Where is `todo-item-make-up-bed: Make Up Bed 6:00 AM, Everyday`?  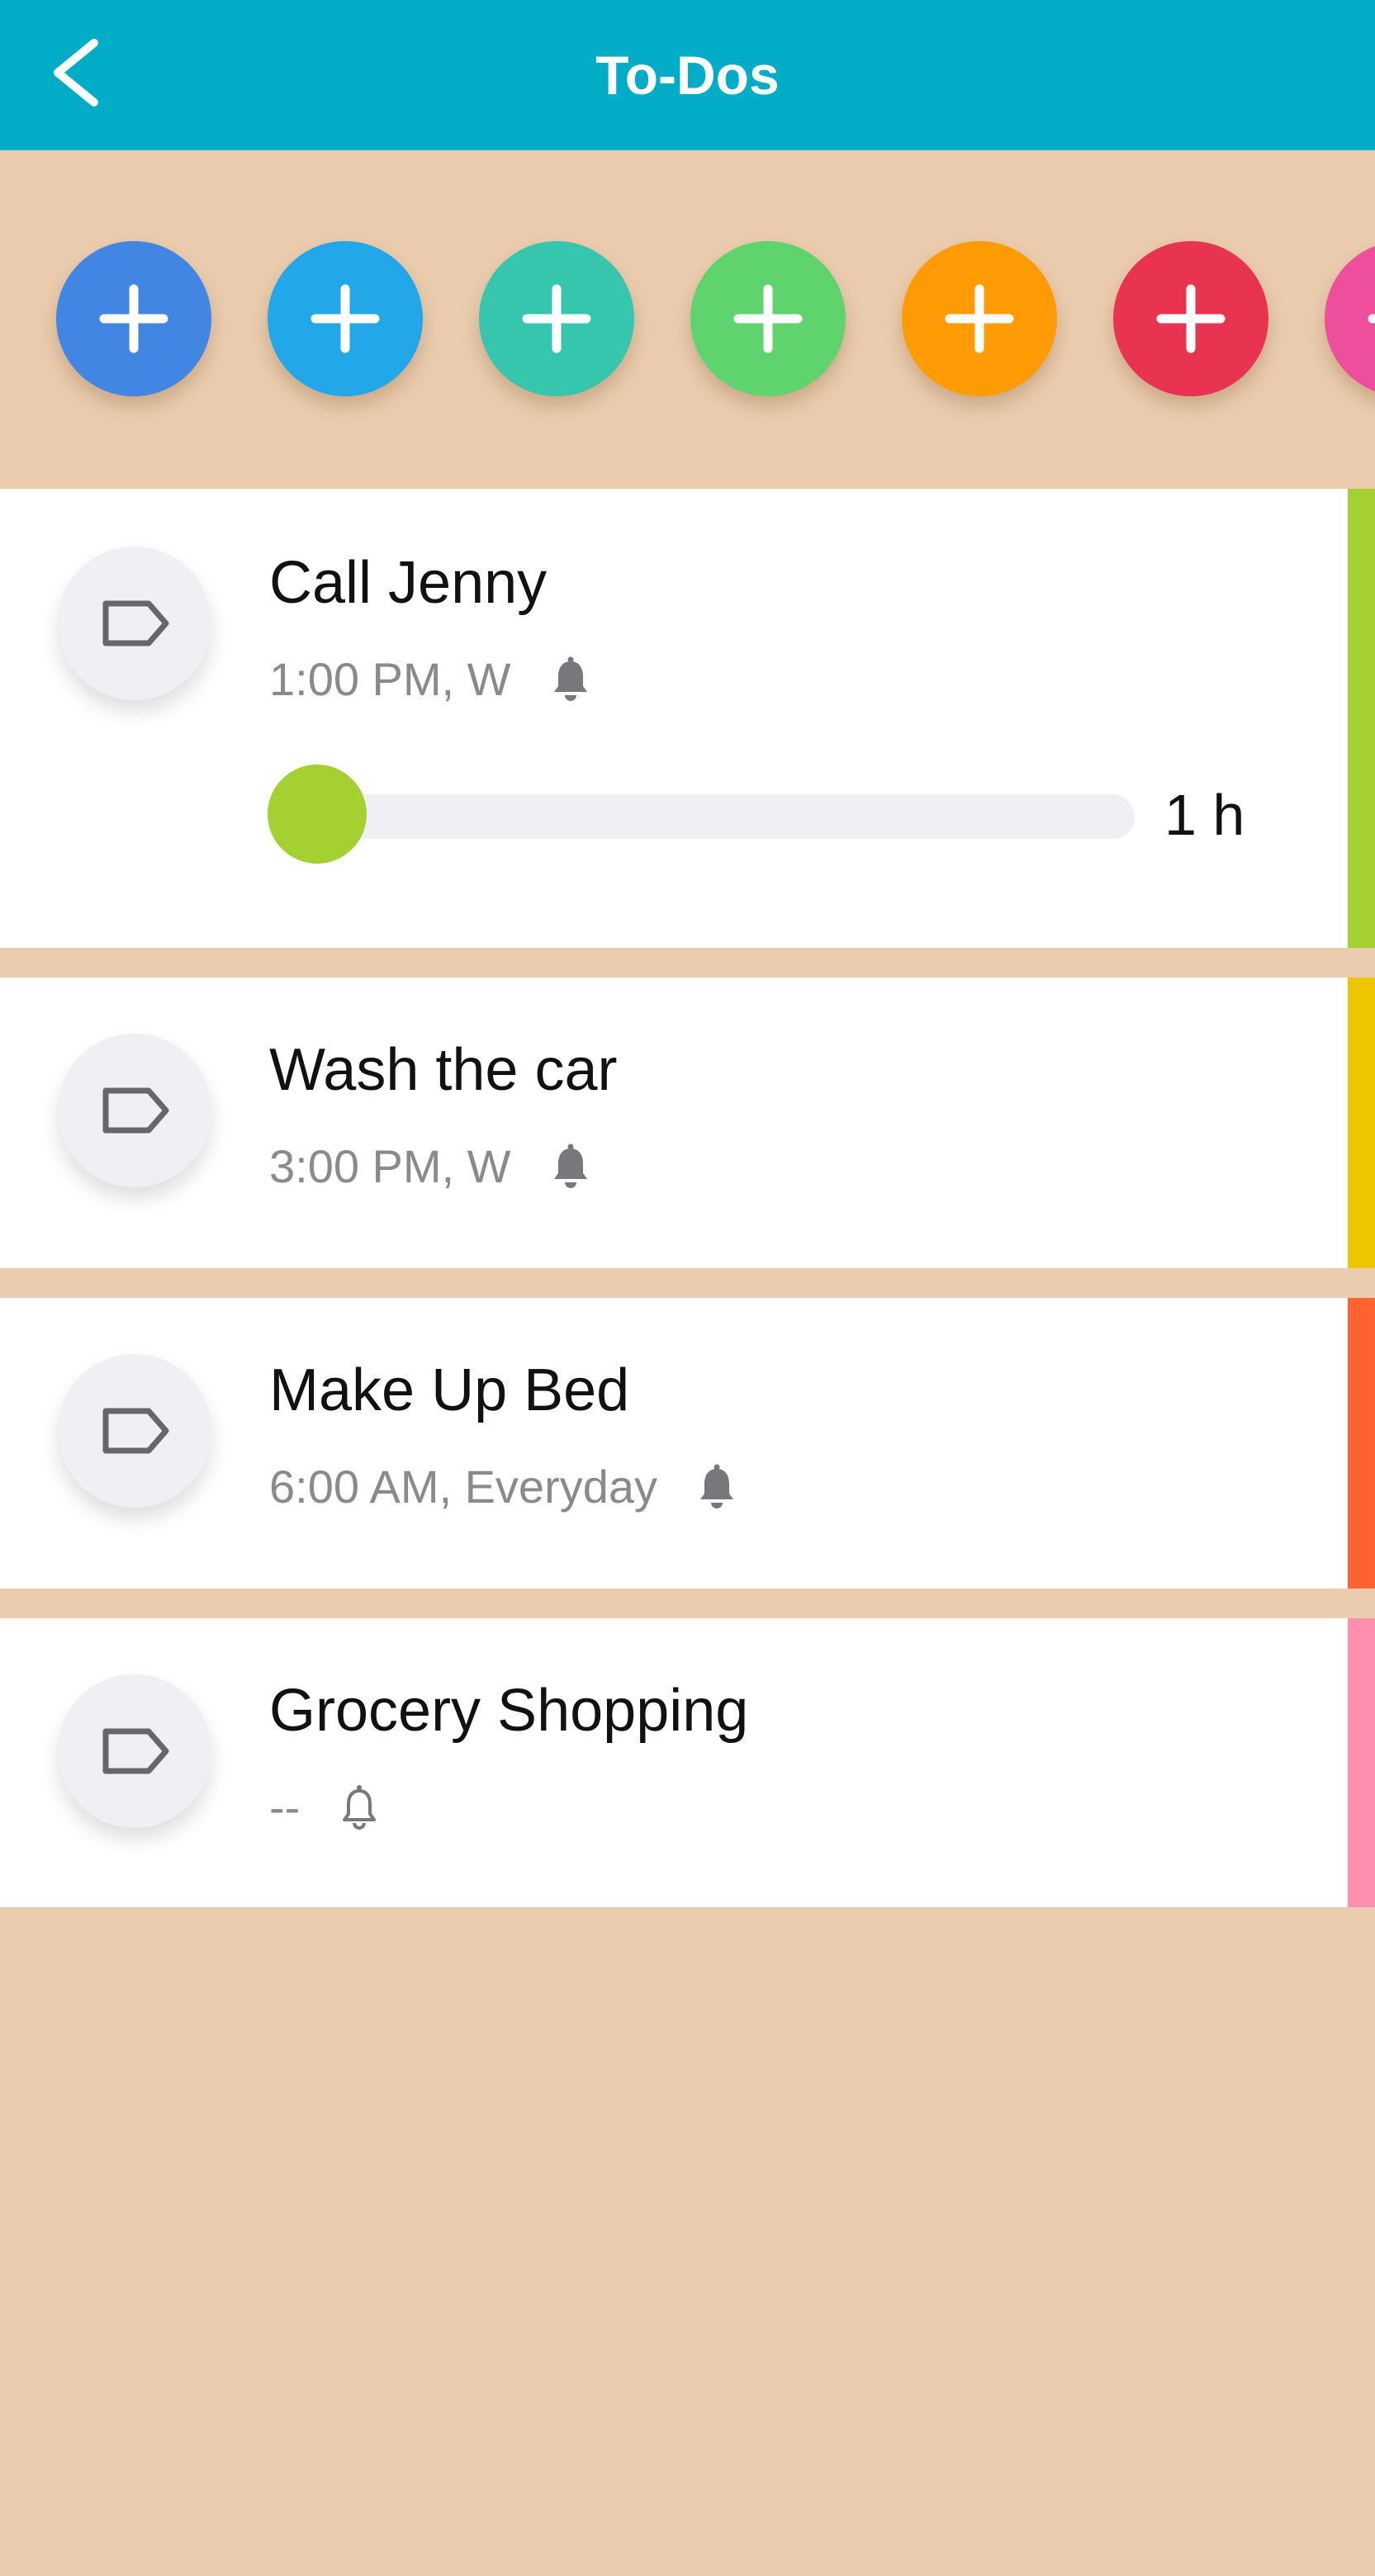
todo-item-make-up-bed: Make Up Bed 6:00 AM, Everyday is located at coordinates (687, 1443).